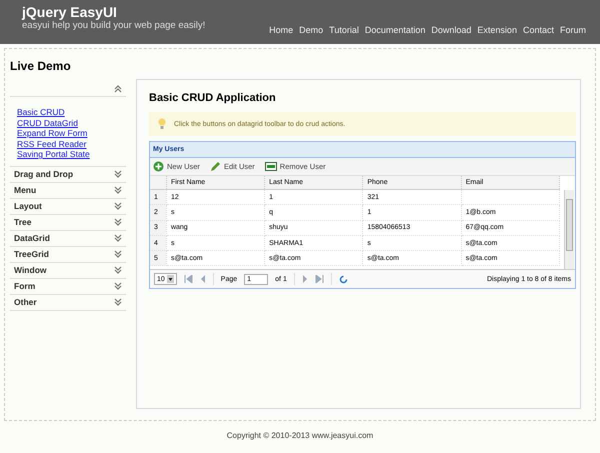 Image resolution: width=600 pixels, height=453 pixels. I want to click on pencil-icon, so click(215, 166).